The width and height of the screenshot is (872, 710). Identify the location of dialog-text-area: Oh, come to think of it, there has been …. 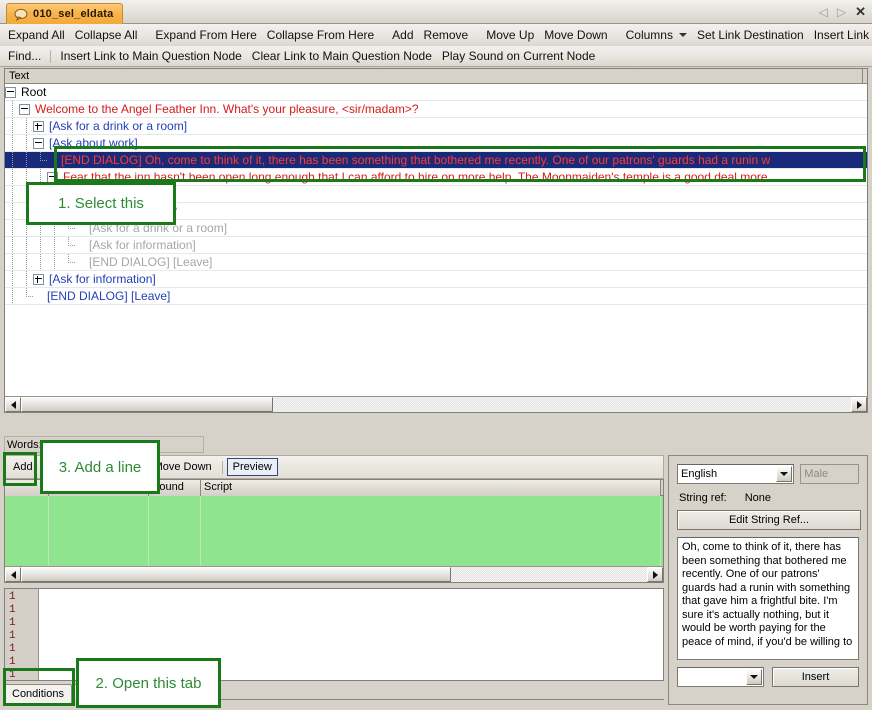
(768, 598).